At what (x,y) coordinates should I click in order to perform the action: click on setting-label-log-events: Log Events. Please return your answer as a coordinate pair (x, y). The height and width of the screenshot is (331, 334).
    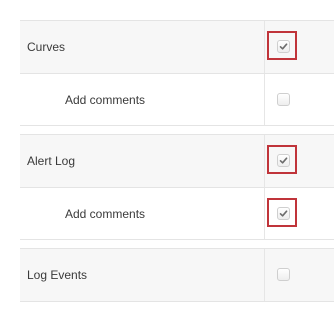
    Looking at the image, I should click on (57, 275).